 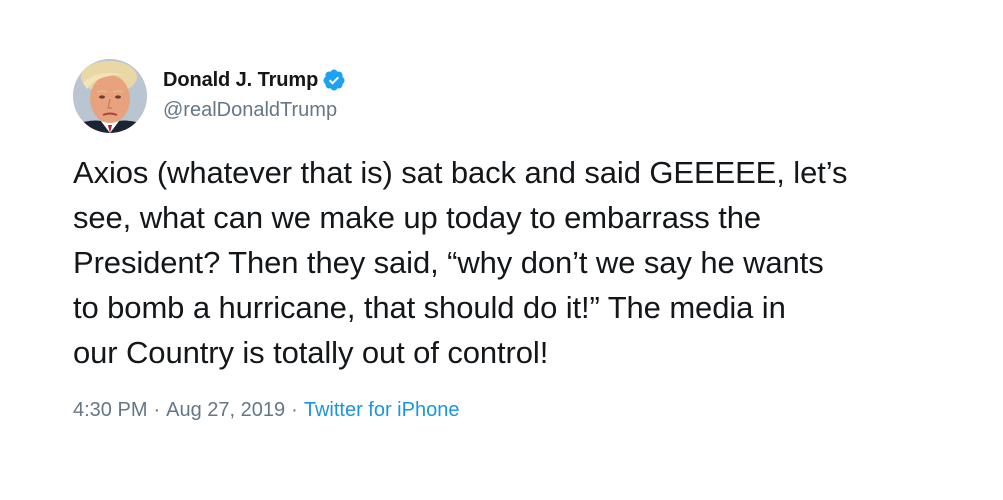 I want to click on name-row: Donald J. Trump, so click(x=254, y=80).